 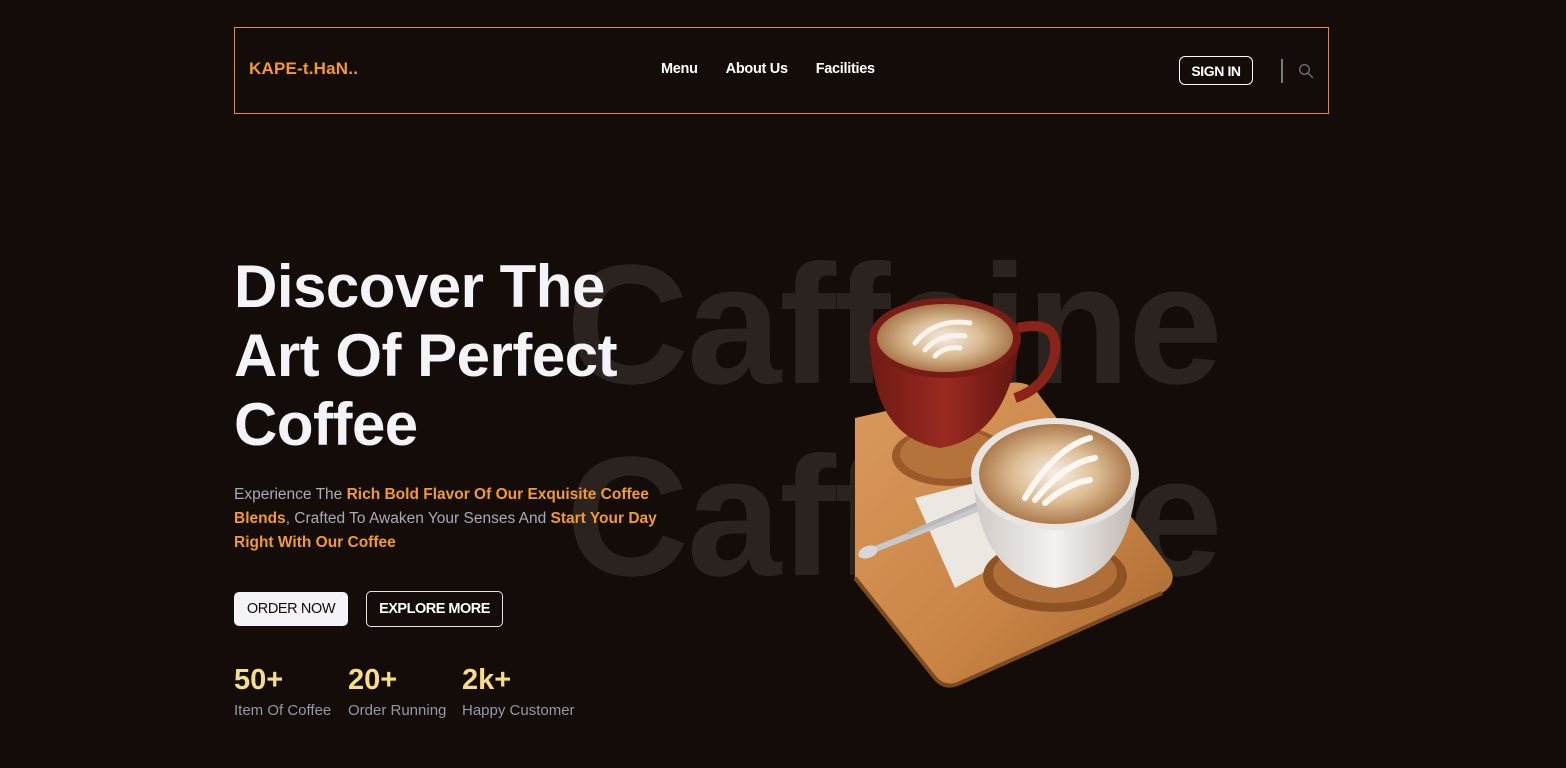 I want to click on coffee-cups-image, so click(x=1010, y=488).